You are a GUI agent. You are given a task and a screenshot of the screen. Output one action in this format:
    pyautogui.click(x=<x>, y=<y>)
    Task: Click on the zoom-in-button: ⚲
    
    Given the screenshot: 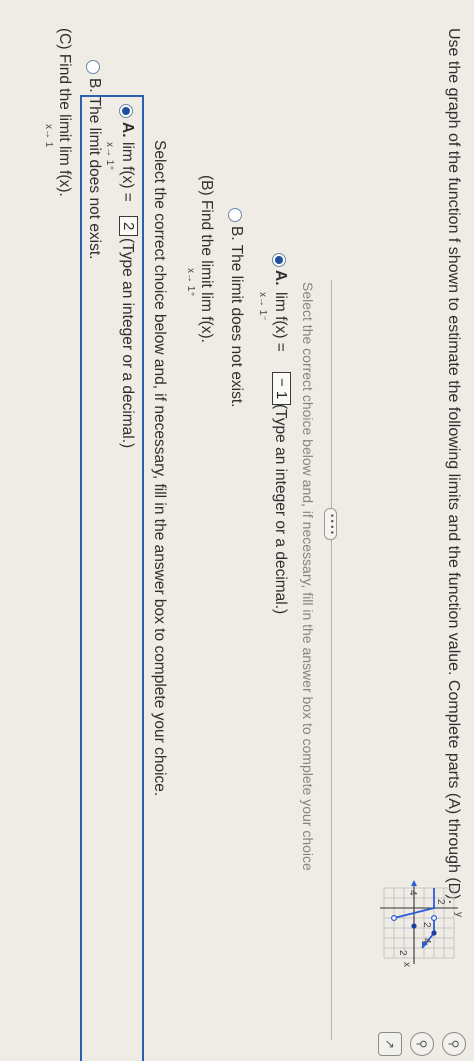 What is the action you would take?
    pyautogui.click(x=454, y=1044)
    